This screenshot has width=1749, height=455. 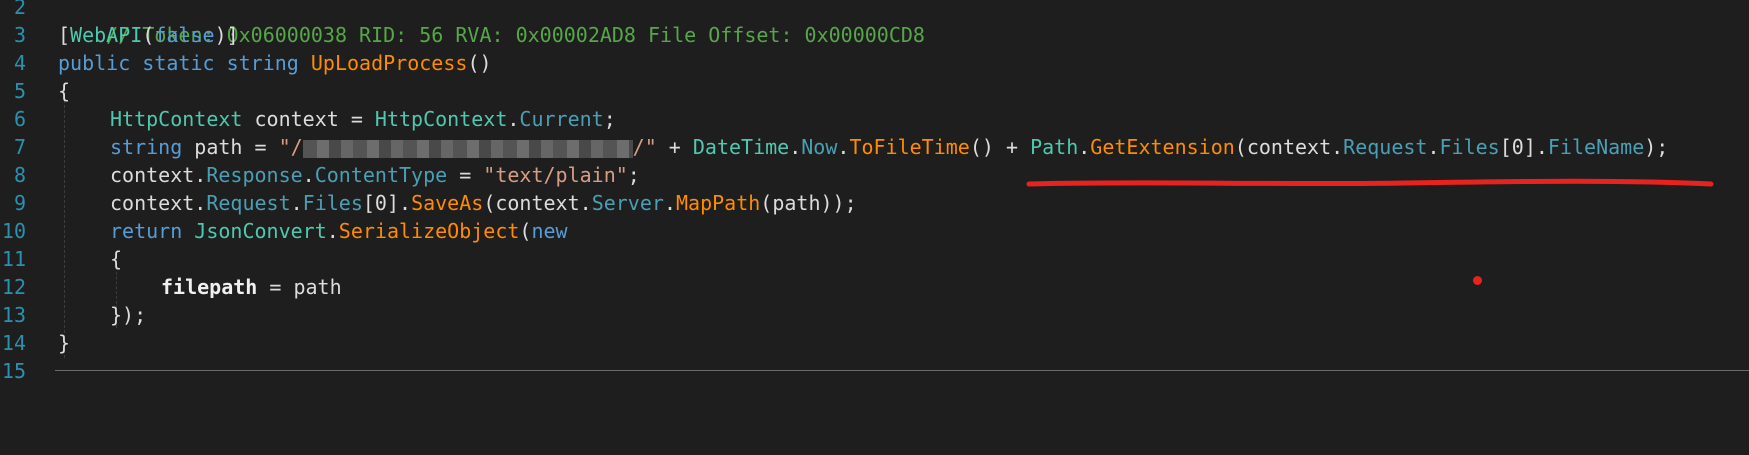 I want to click on string-open: "/, so click(x=290, y=147).